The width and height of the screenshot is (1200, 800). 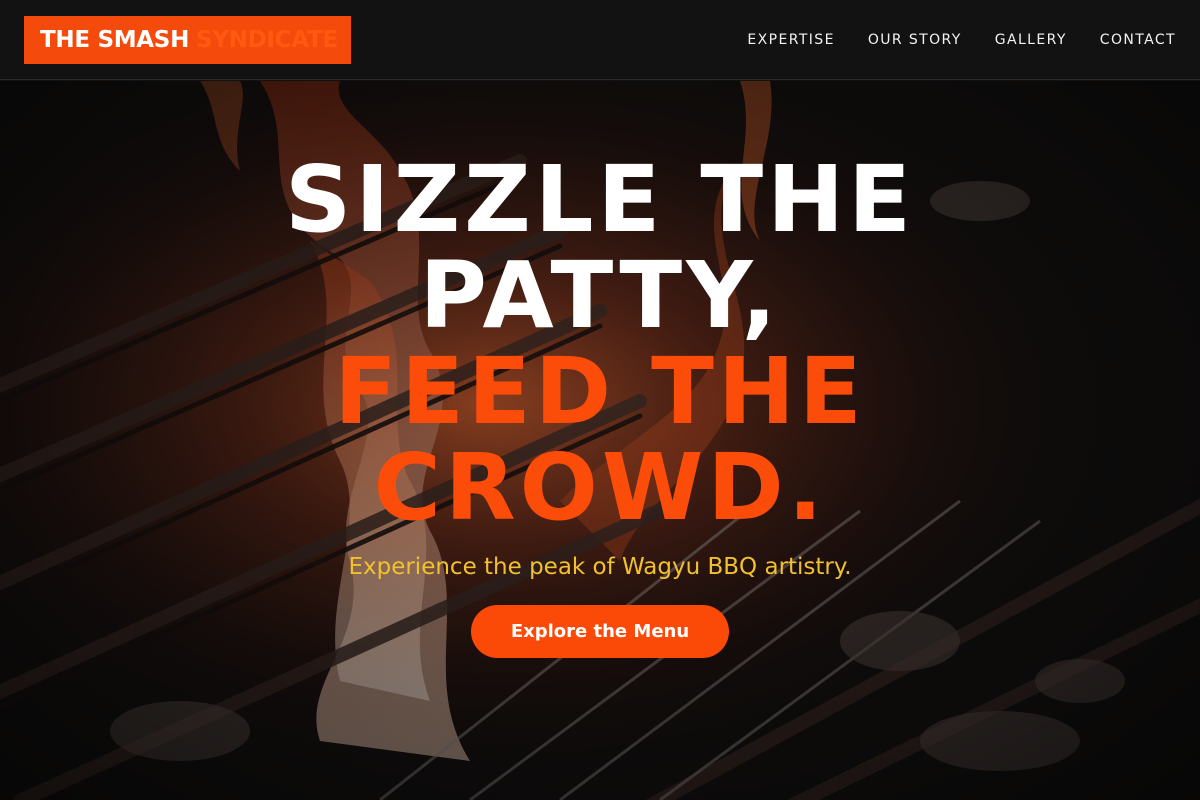 What do you see at coordinates (1138, 40) in the screenshot?
I see `nav-link-contact: CONTACT` at bounding box center [1138, 40].